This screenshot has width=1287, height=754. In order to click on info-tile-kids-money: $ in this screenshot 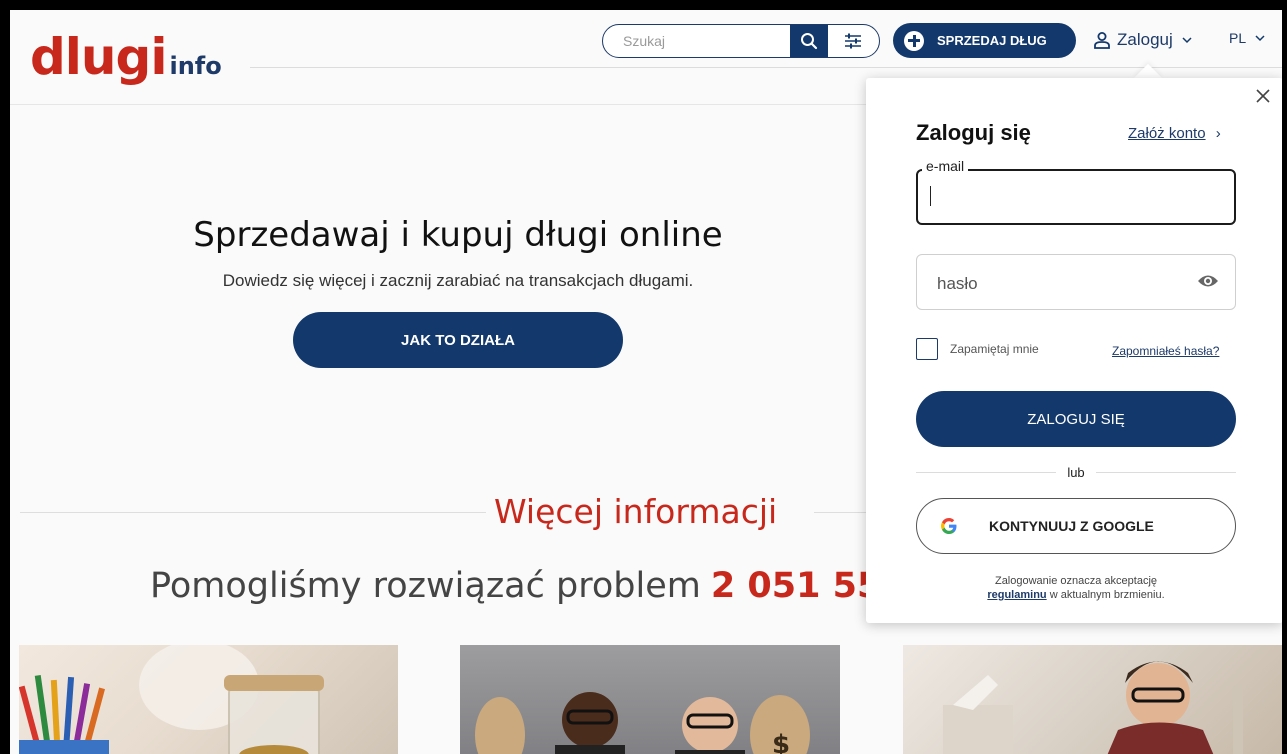, I will do `click(650, 699)`.